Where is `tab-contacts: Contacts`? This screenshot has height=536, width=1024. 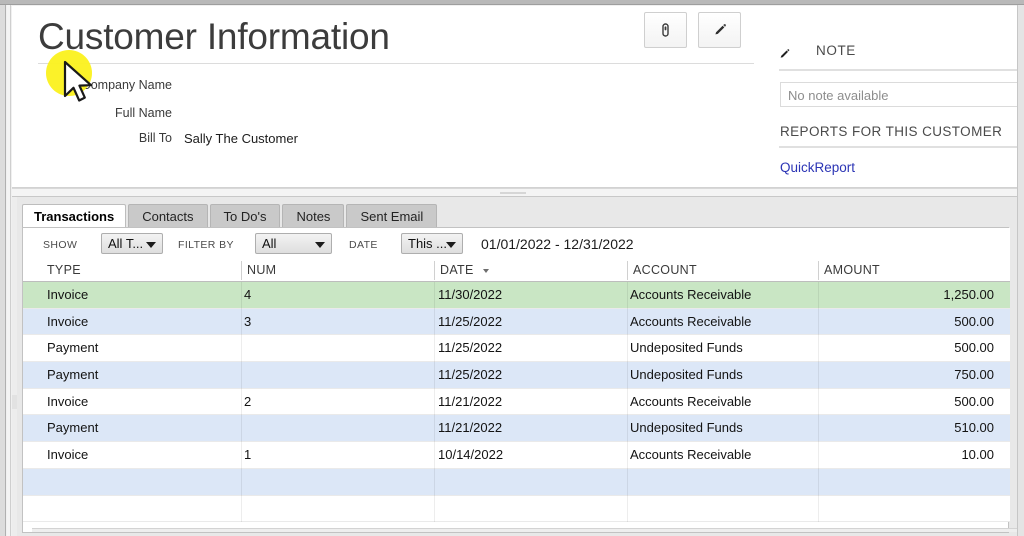
tab-contacts: Contacts is located at coordinates (168, 216).